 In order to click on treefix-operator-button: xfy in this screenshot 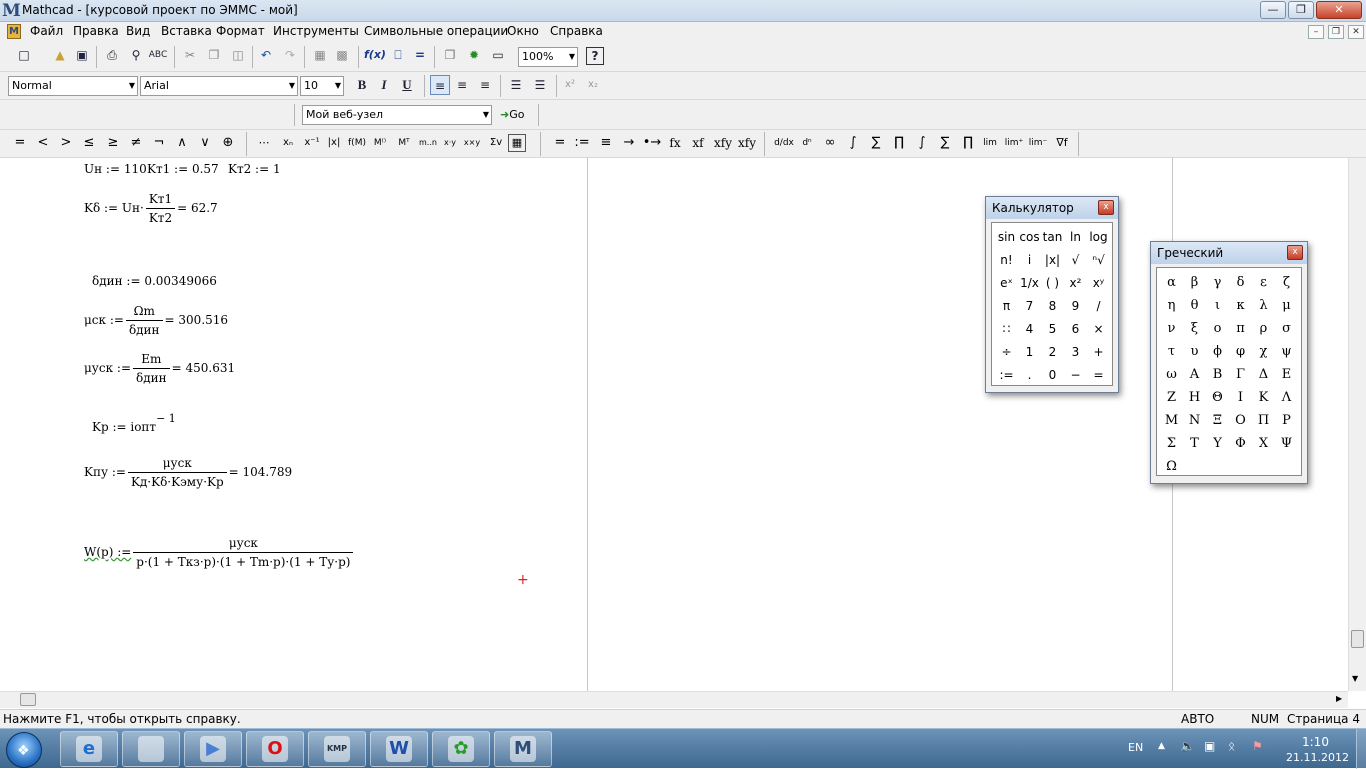, I will do `click(747, 143)`.